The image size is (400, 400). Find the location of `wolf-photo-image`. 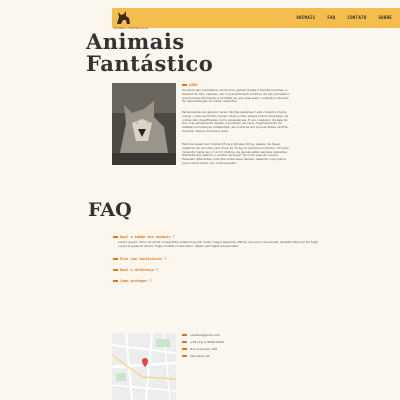

wolf-photo-image is located at coordinates (144, 124).